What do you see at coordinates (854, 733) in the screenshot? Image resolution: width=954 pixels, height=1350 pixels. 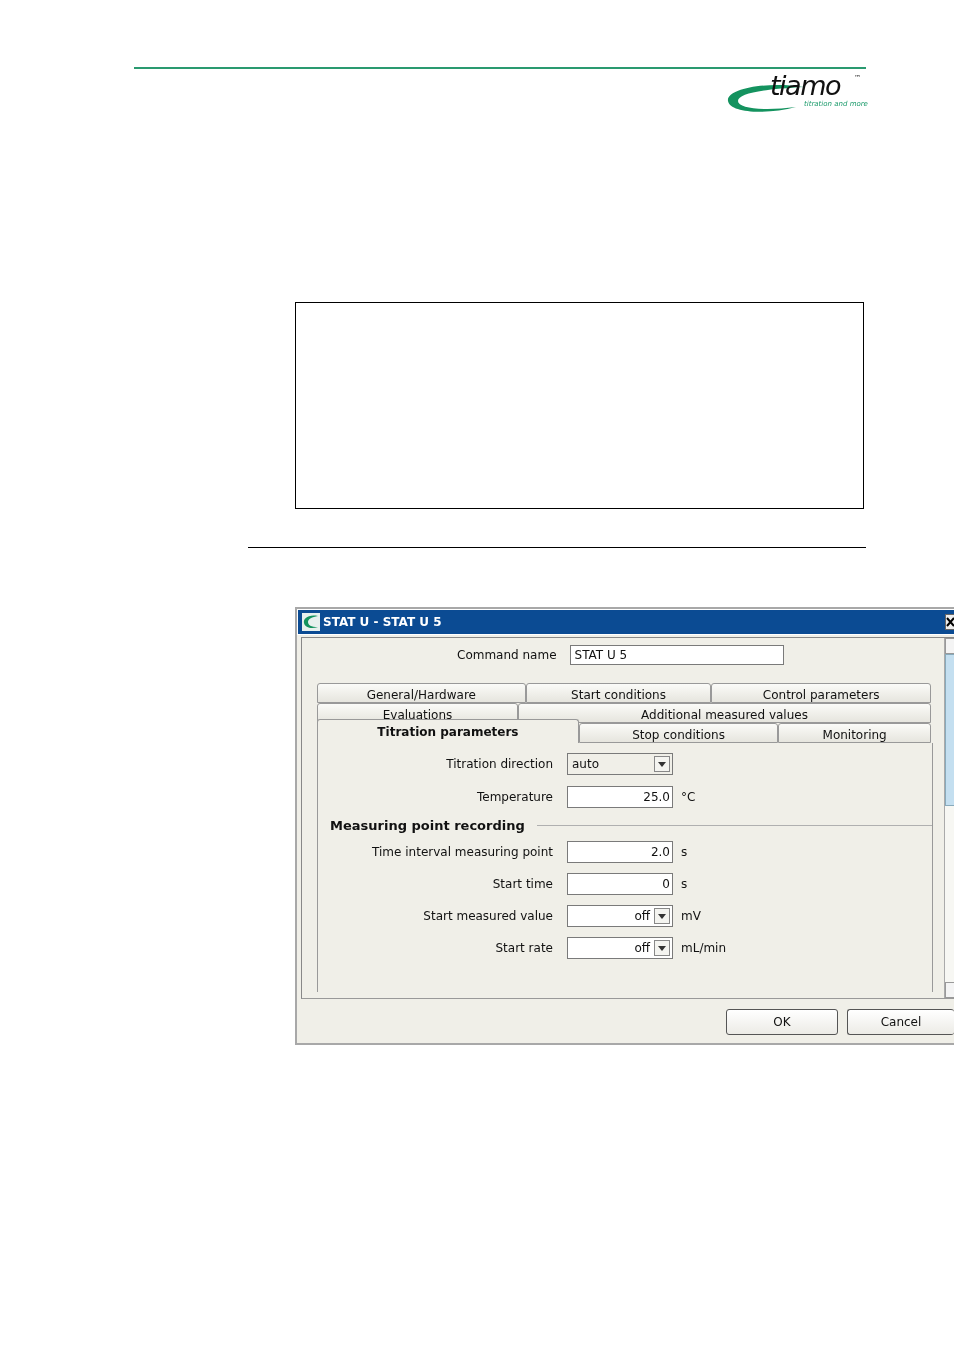 I see `tab: Monitoring` at bounding box center [854, 733].